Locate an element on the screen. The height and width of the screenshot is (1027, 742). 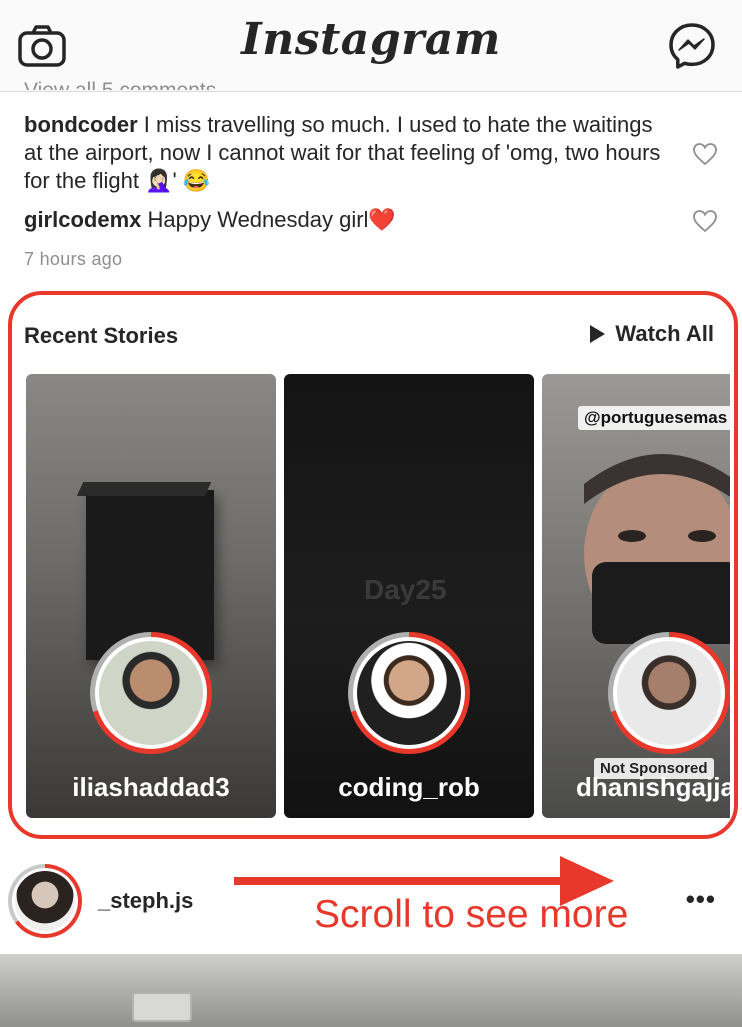
post-author-avatar is located at coordinates (45, 901).